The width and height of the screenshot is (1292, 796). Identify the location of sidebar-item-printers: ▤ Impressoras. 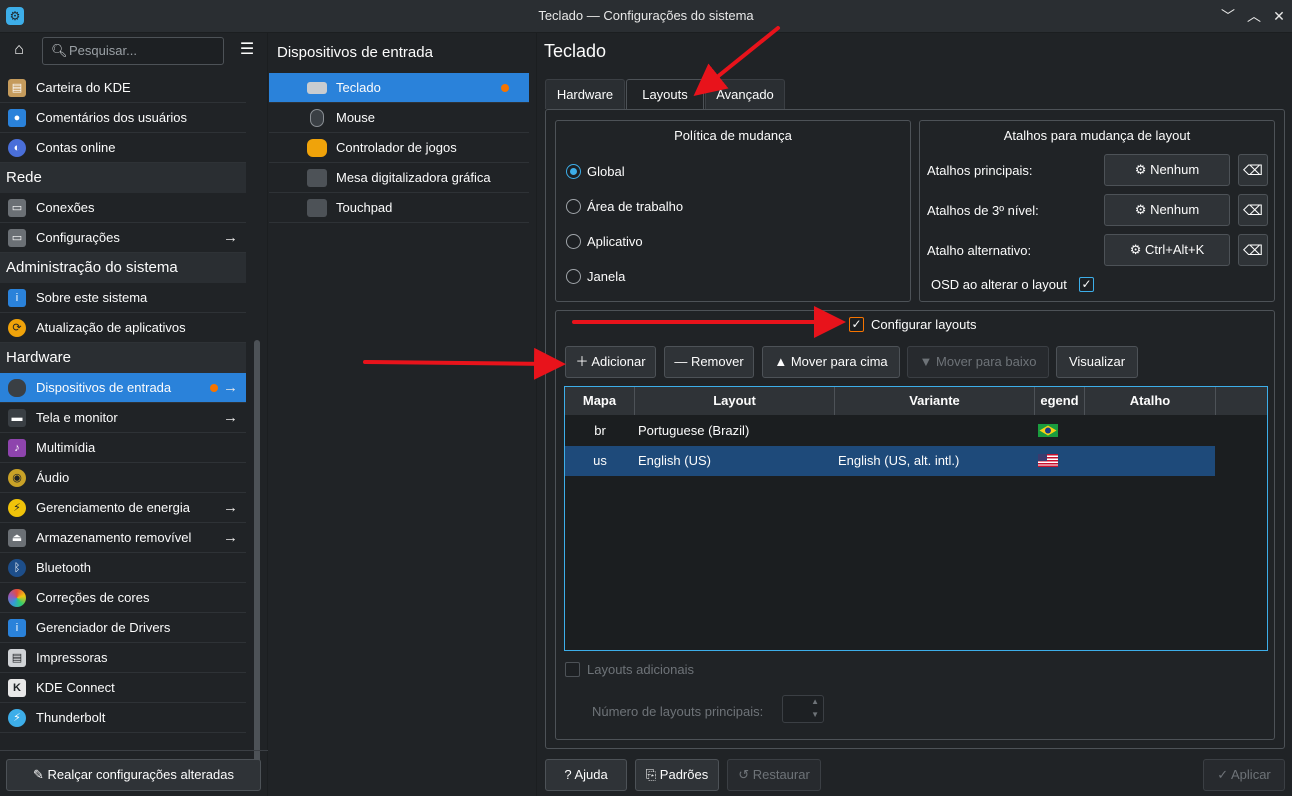
(123, 658).